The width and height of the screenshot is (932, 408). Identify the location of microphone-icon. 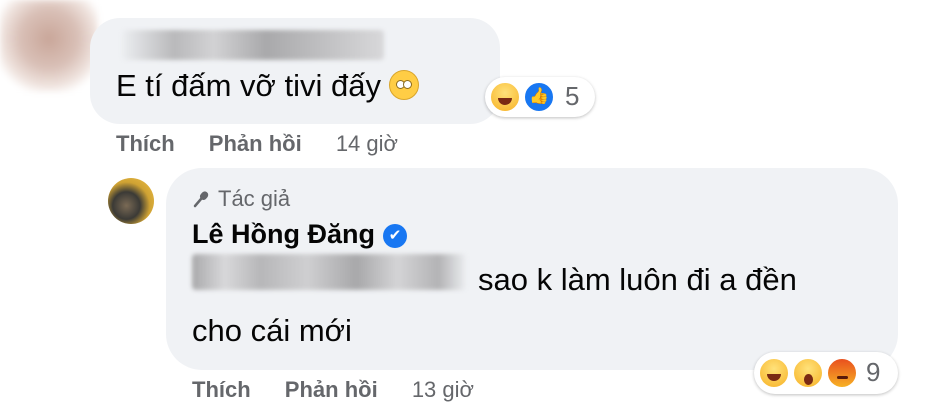
(201, 199).